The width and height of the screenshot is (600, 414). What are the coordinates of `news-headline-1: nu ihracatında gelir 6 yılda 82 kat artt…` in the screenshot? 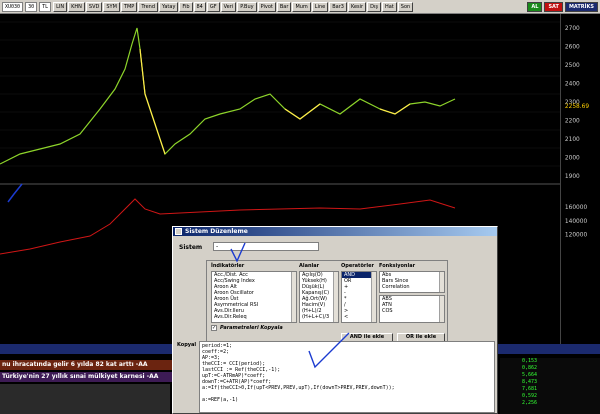 It's located at (90, 365).